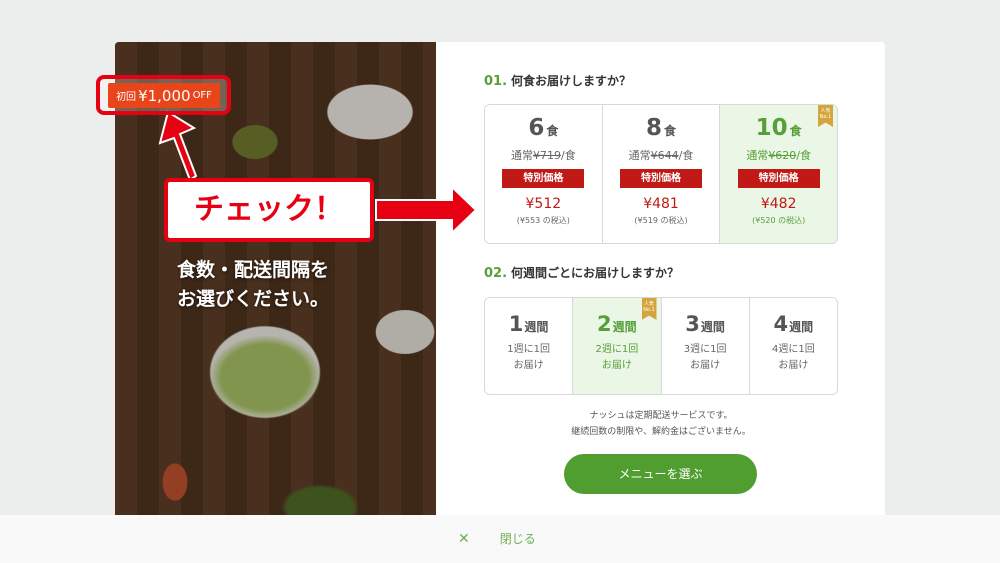 This screenshot has height=563, width=1000. I want to click on check-callout: チェック！, so click(269, 210).